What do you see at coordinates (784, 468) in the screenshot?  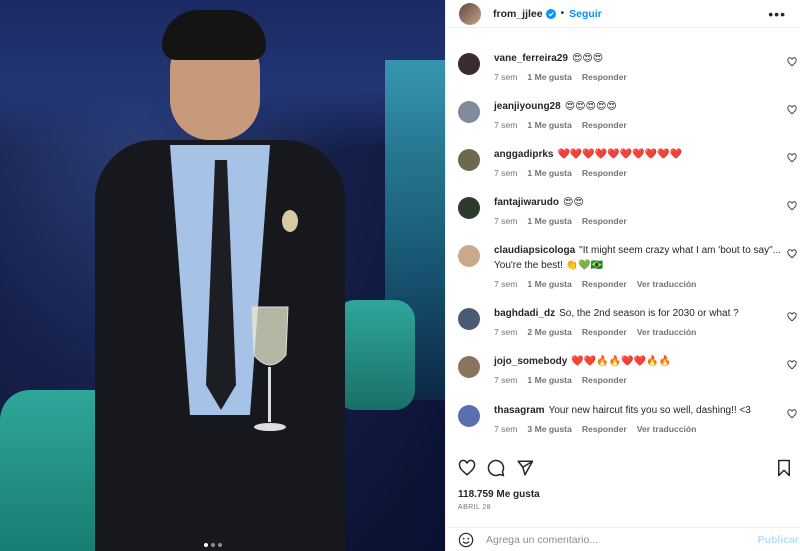 I see `save-bookmark-icon` at bounding box center [784, 468].